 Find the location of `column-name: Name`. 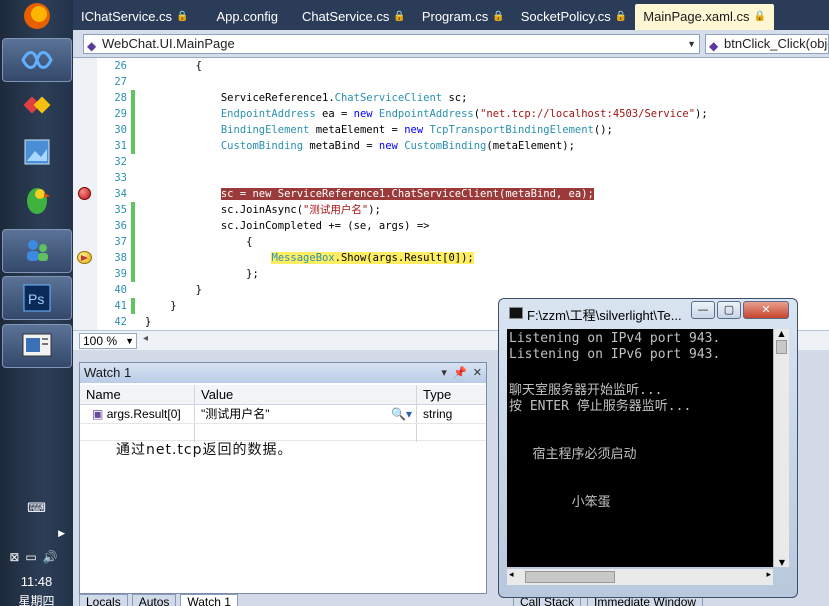

column-name: Name is located at coordinates (137, 395).